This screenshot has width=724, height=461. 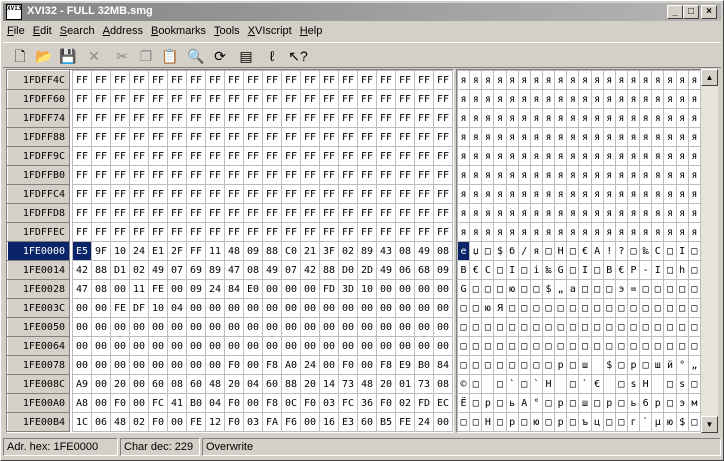 I want to click on ascii-cell: $, so click(x=609, y=365).